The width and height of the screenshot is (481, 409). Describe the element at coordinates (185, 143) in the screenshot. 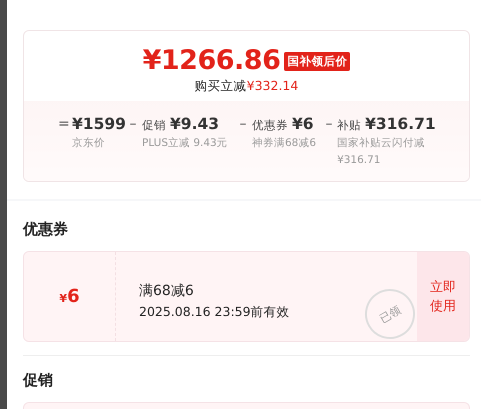

I see `breakdown-note: PLUS立减 9.43元` at that location.